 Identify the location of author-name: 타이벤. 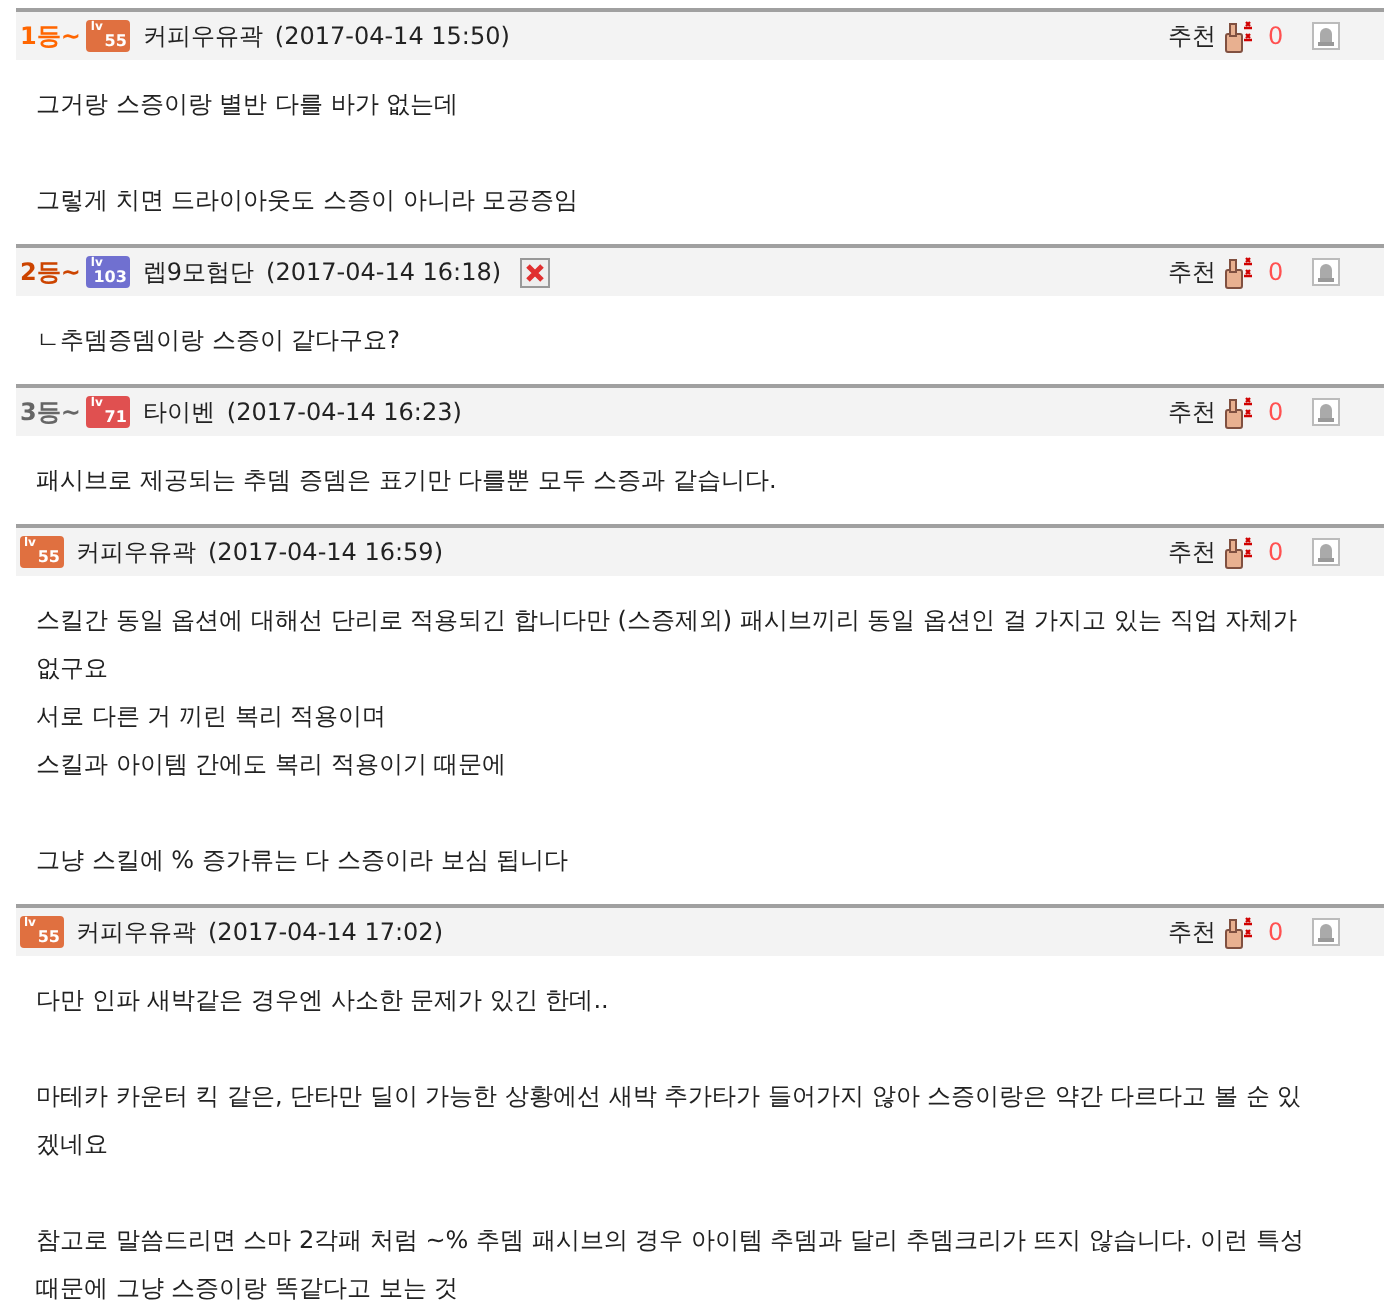
(178, 412).